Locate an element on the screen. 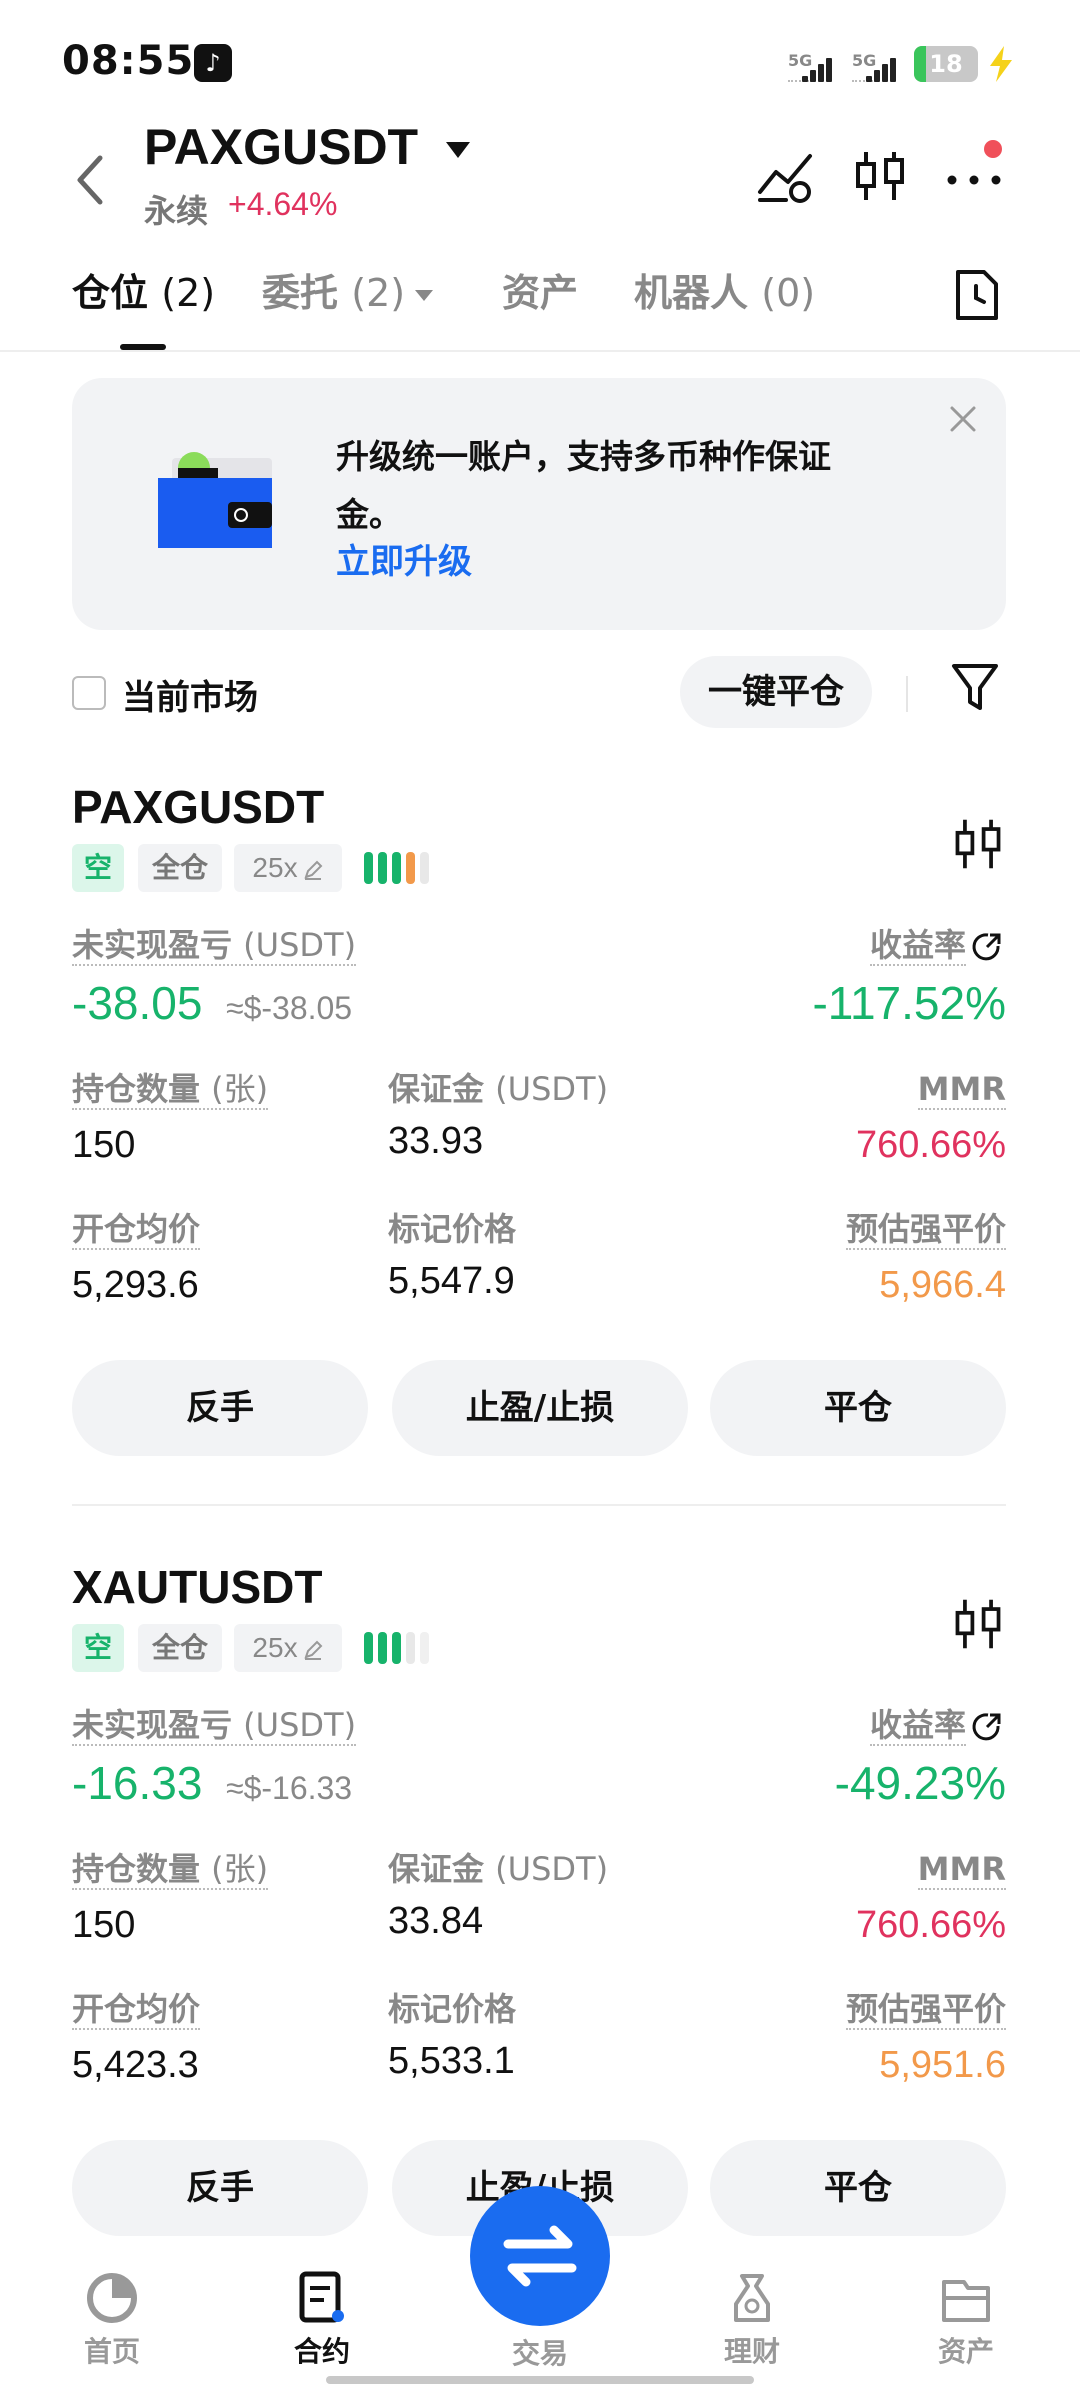 The height and width of the screenshot is (2392, 1080). tab-positions: 仓位 (2) is located at coordinates (143, 289).